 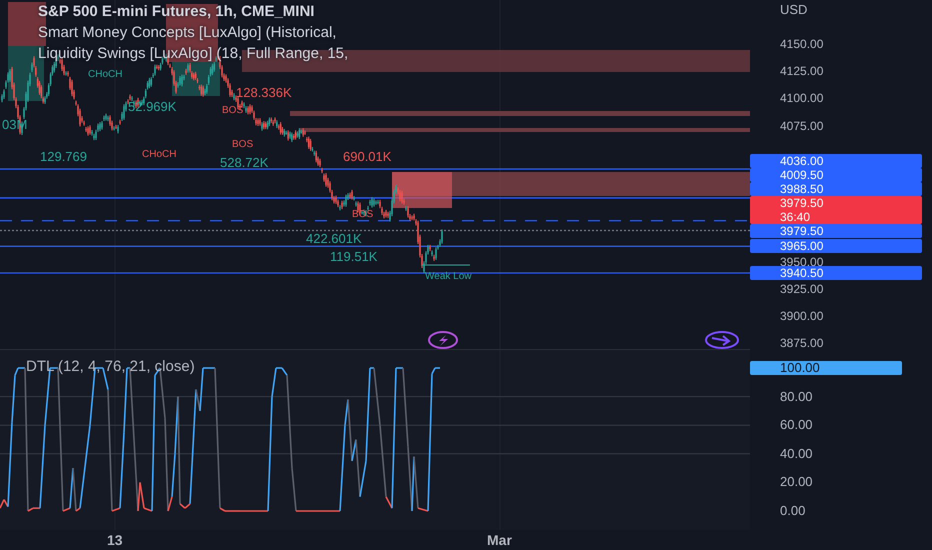 I want to click on current-value-label: 100.00, so click(x=826, y=368).